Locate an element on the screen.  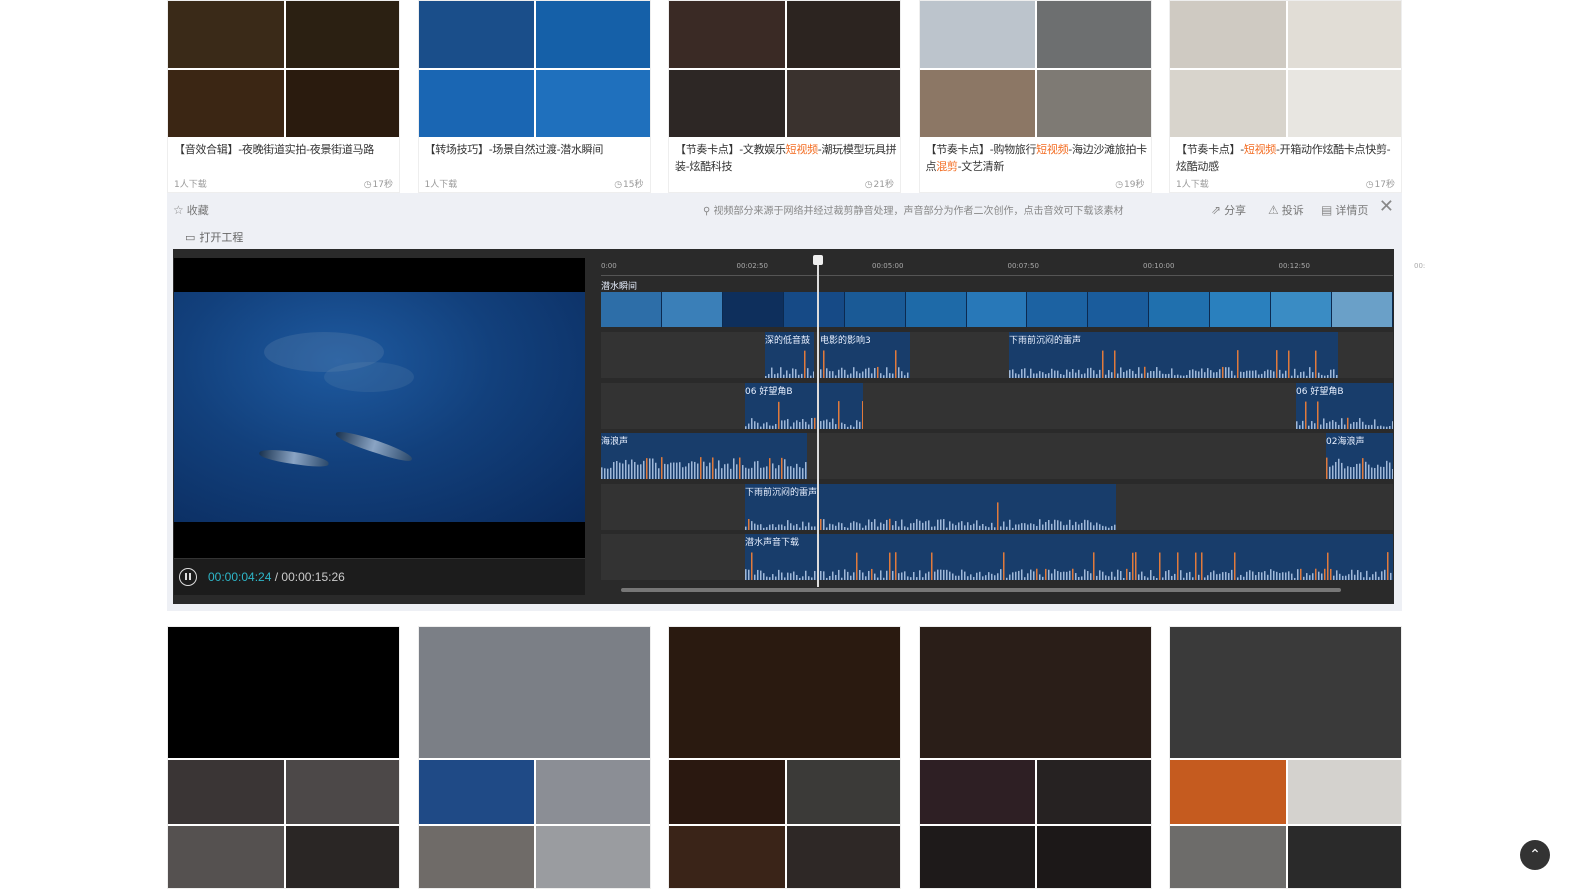
card-title: 【节奏卡点】-文教娱乐短视频-潮玩模型玩具拼装-炫酷科技 is located at coordinates (786, 158).